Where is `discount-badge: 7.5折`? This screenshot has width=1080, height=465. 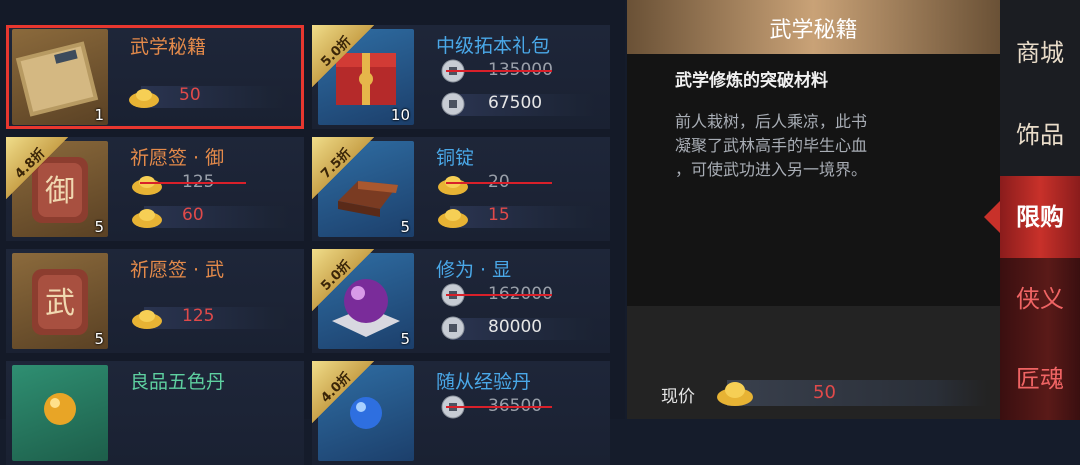
discount-badge: 7.5折 is located at coordinates (343, 168).